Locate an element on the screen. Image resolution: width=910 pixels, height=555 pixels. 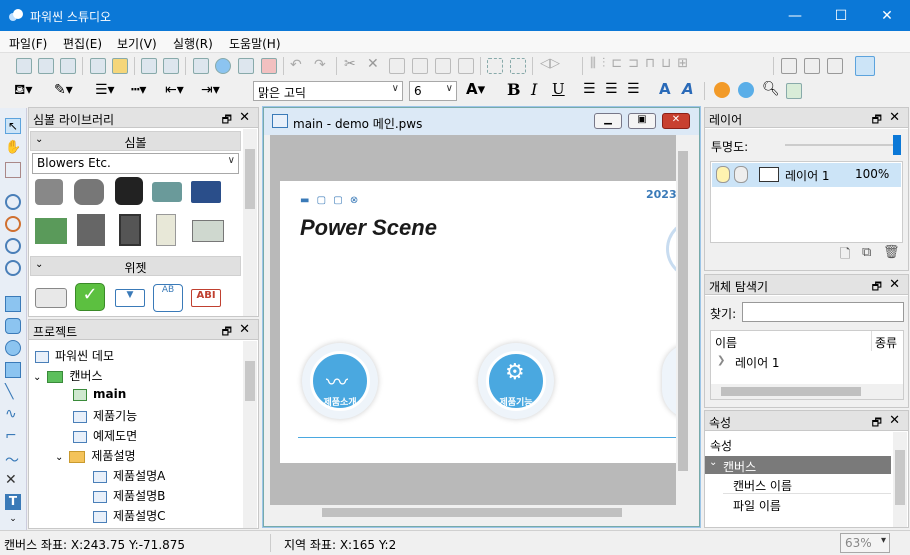
tree-item-description-folder: ⌄ 제품설명 is located at coordinates (95, 455).